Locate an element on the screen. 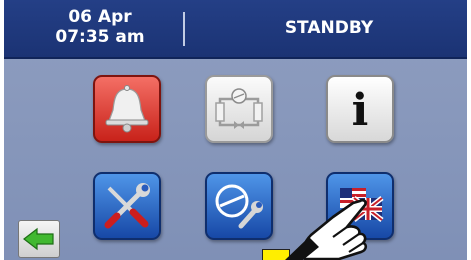  info-button: i is located at coordinates (360, 109).